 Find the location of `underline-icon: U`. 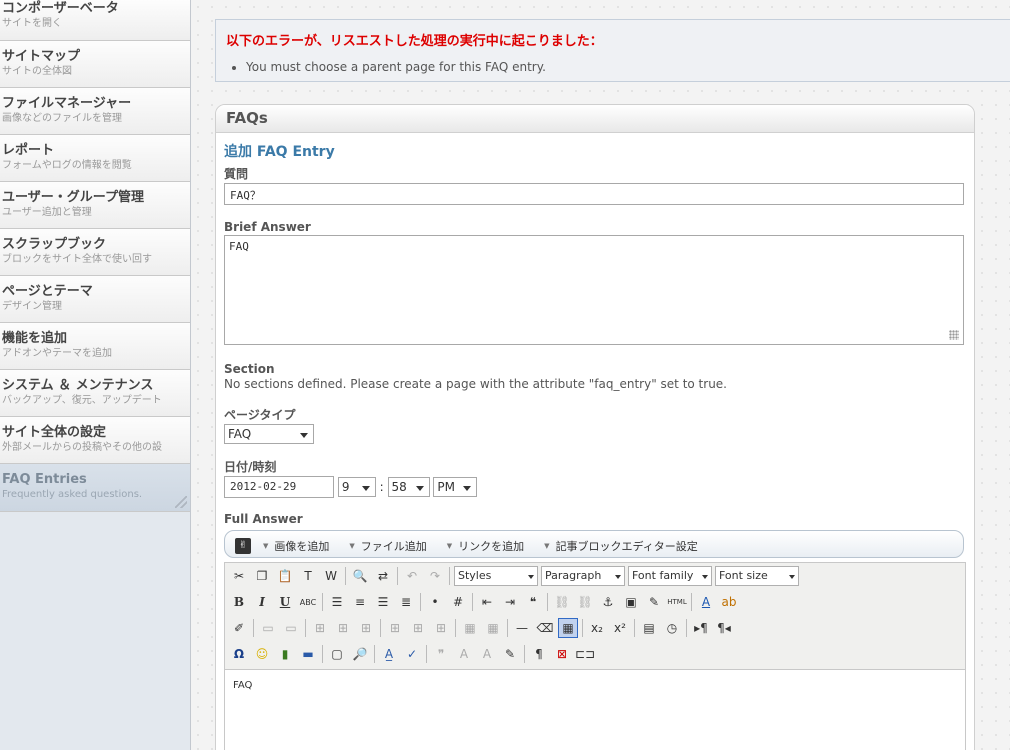

underline-icon: U is located at coordinates (285, 602).